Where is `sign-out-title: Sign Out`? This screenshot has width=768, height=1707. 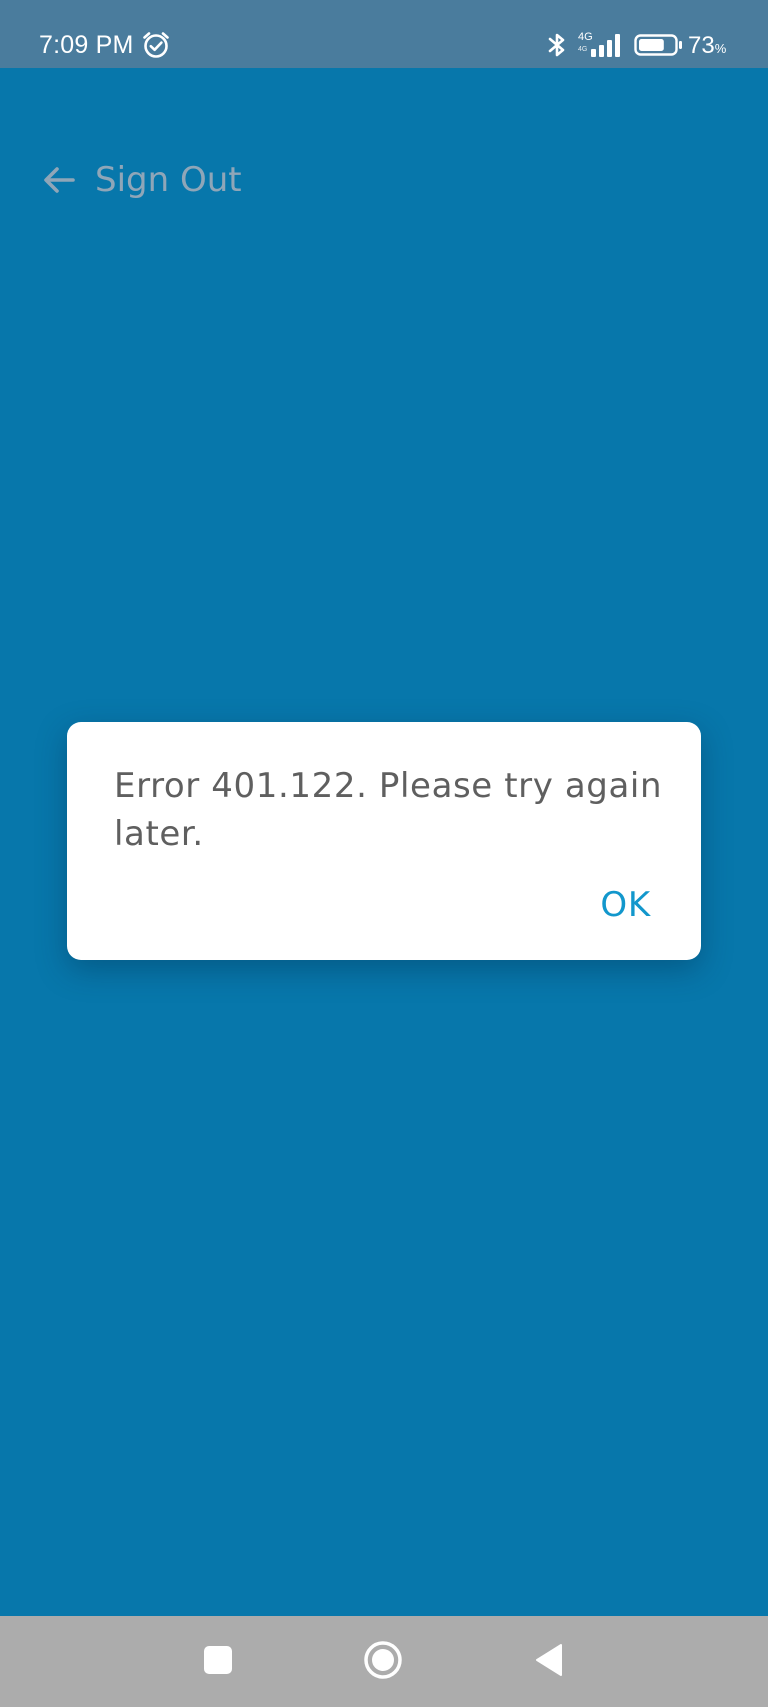
sign-out-title: Sign Out is located at coordinates (168, 180).